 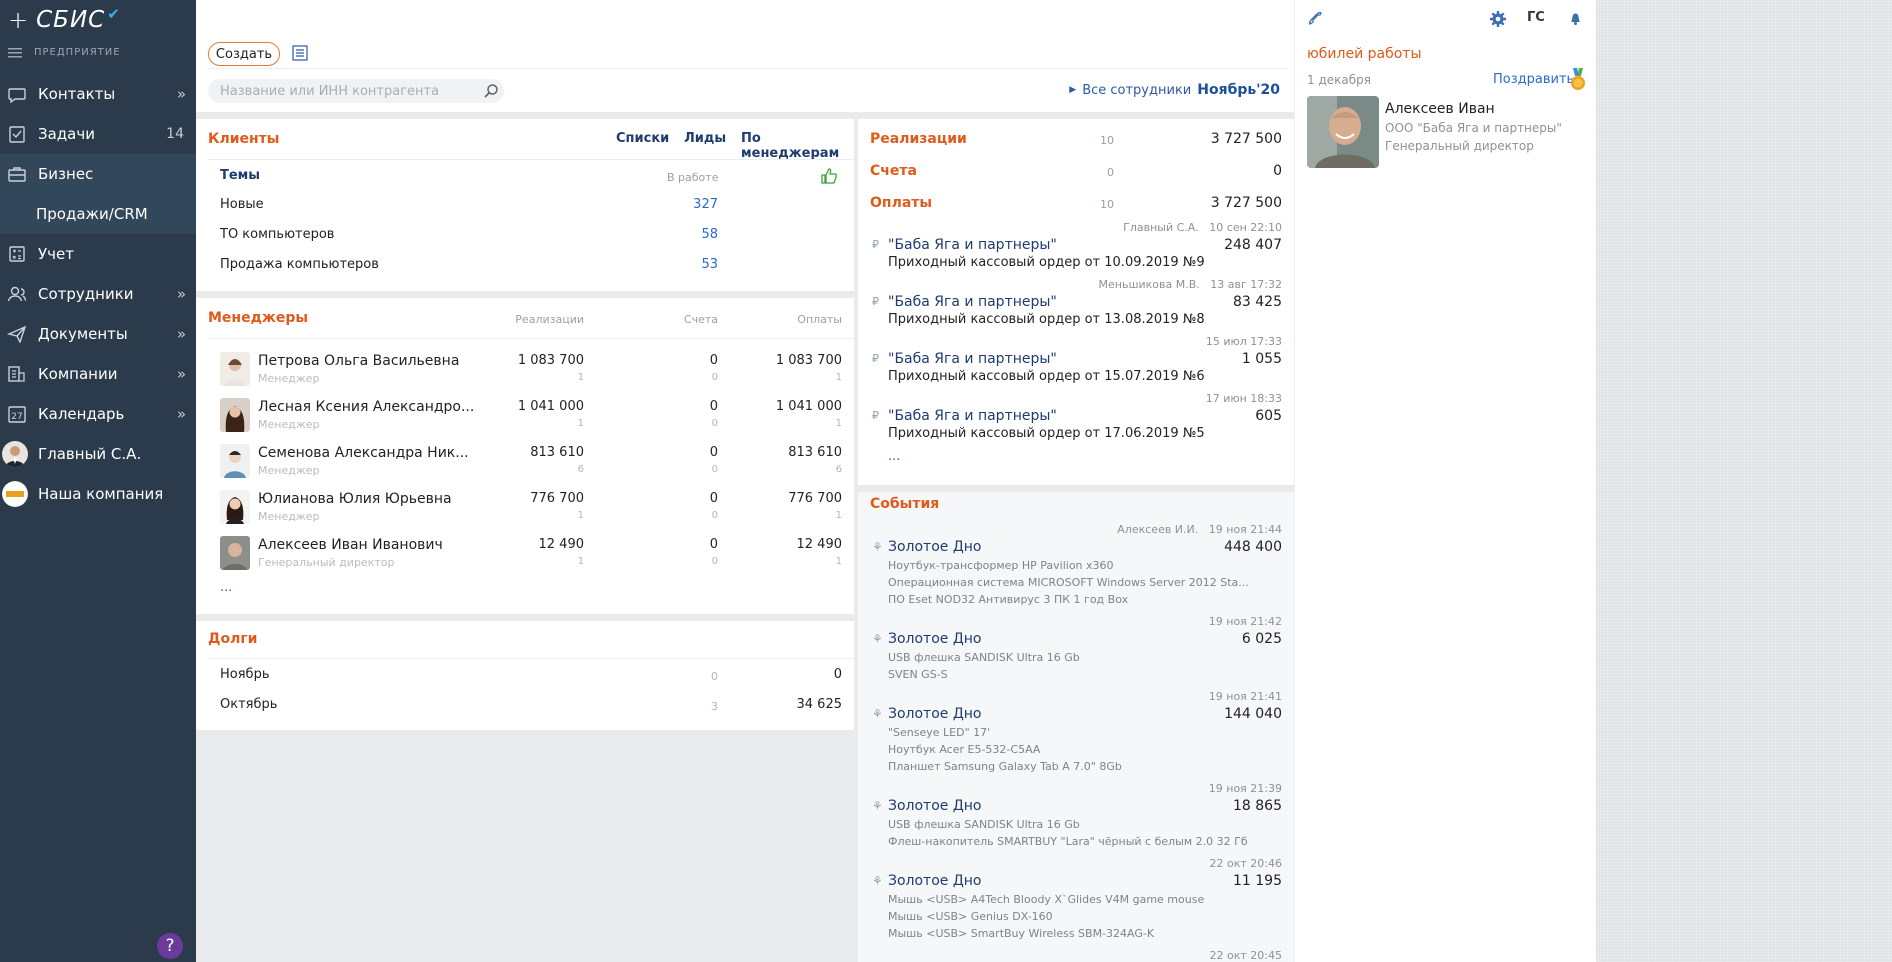 What do you see at coordinates (491, 91) in the screenshot?
I see `search-icon` at bounding box center [491, 91].